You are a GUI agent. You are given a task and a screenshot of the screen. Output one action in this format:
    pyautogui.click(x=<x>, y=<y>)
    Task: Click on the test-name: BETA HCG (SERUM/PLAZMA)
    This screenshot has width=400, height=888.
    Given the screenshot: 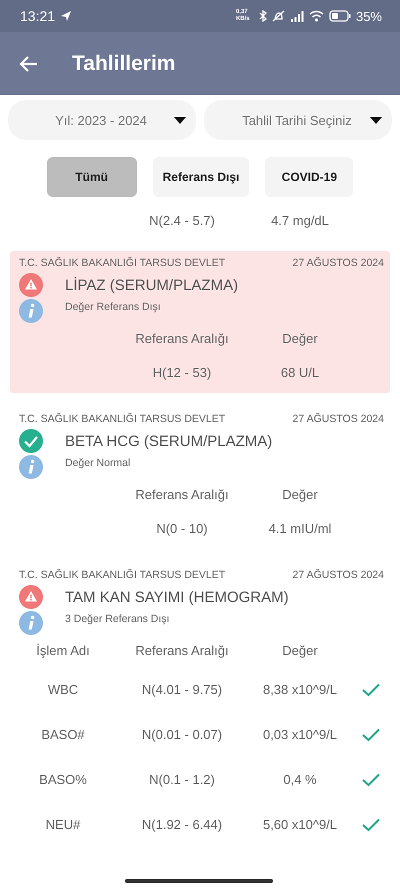 What is the action you would take?
    pyautogui.click(x=169, y=441)
    